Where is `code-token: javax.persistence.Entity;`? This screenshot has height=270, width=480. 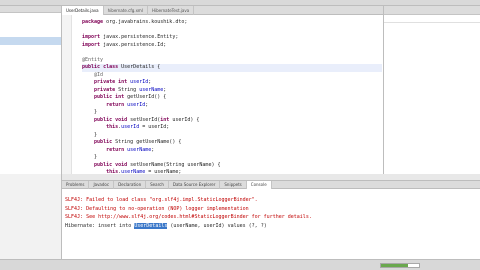
code-token: javax.persistence.Entity; is located at coordinates (141, 37).